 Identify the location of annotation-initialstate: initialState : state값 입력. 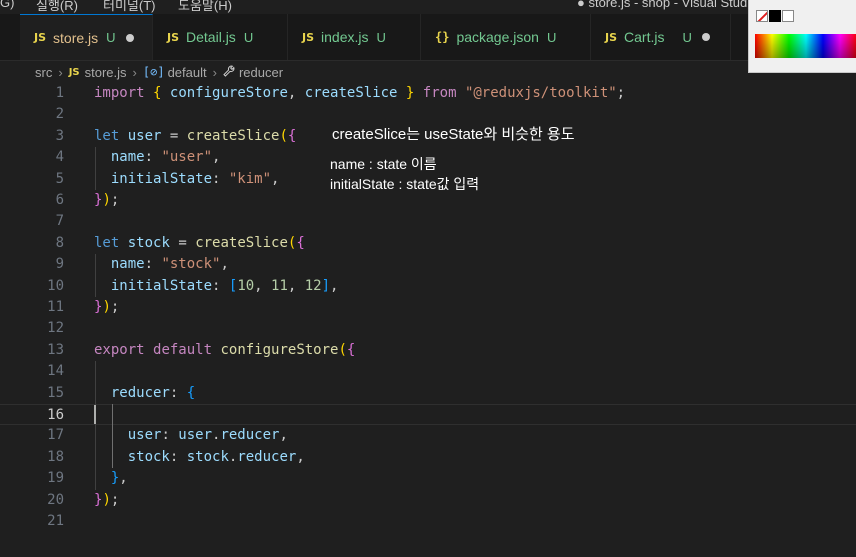
(405, 184).